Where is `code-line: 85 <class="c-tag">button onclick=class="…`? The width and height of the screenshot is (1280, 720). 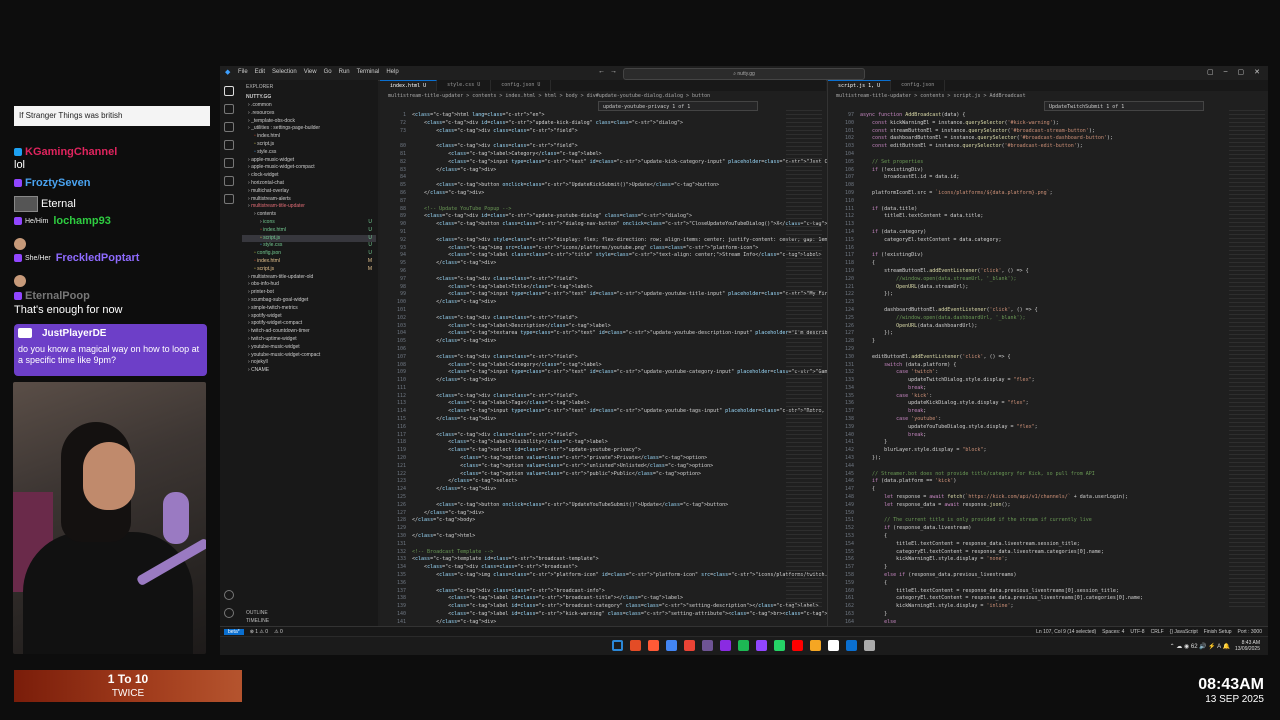 code-line: 85 <class="c-tag">button onclick=class="… is located at coordinates (603, 186).